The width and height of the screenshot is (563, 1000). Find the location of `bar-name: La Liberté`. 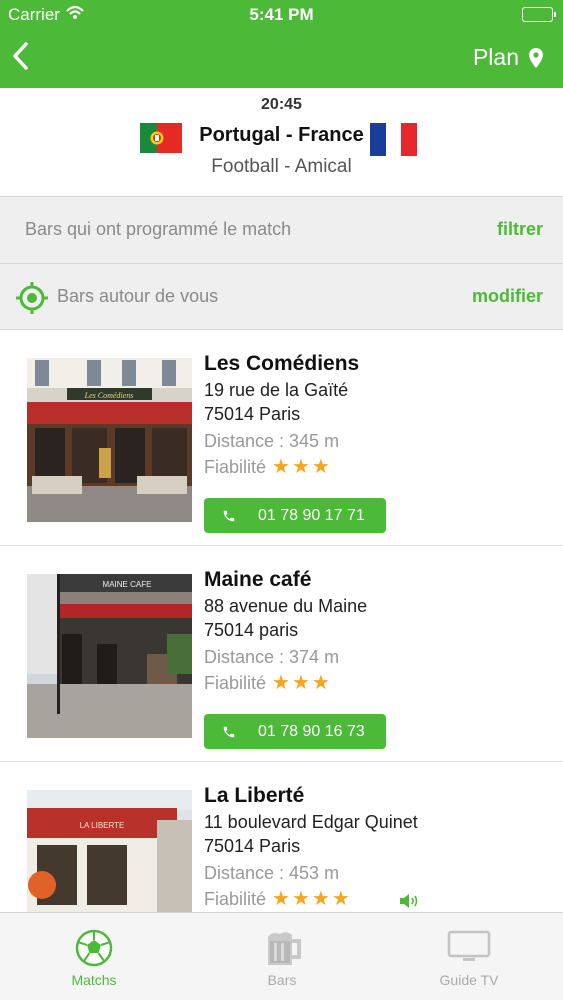

bar-name: La Liberté is located at coordinates (254, 795).